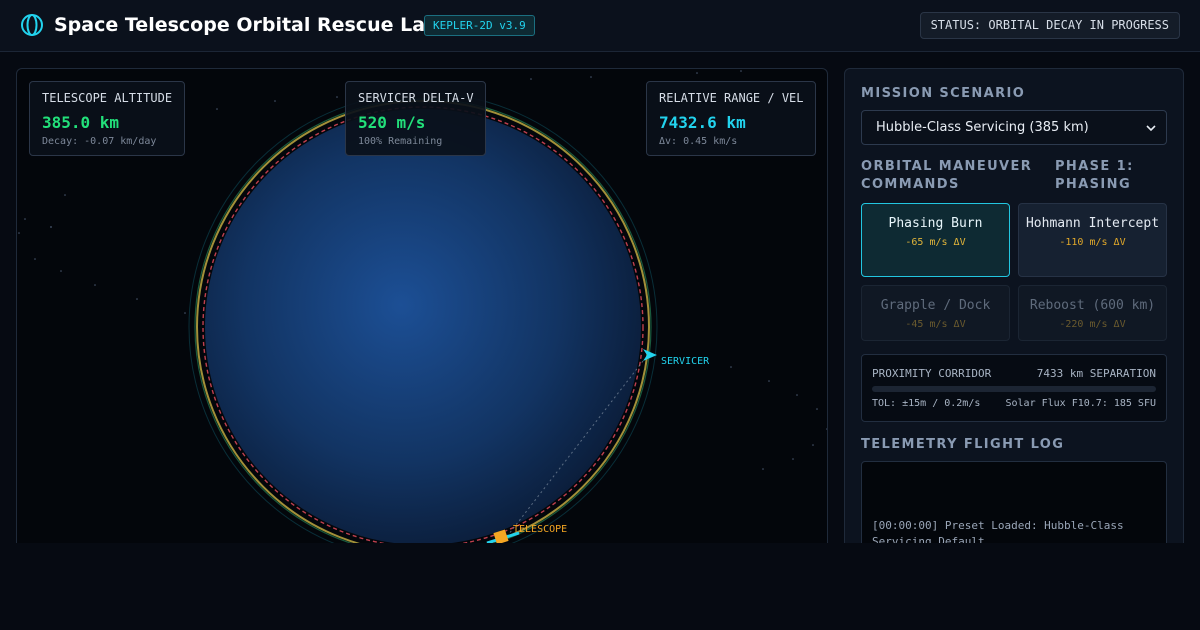 Image resolution: width=1200 pixels, height=630 pixels. Describe the element at coordinates (107, 98) in the screenshot. I see `altitude-label: TELESCOPE ALTITUDE` at that location.